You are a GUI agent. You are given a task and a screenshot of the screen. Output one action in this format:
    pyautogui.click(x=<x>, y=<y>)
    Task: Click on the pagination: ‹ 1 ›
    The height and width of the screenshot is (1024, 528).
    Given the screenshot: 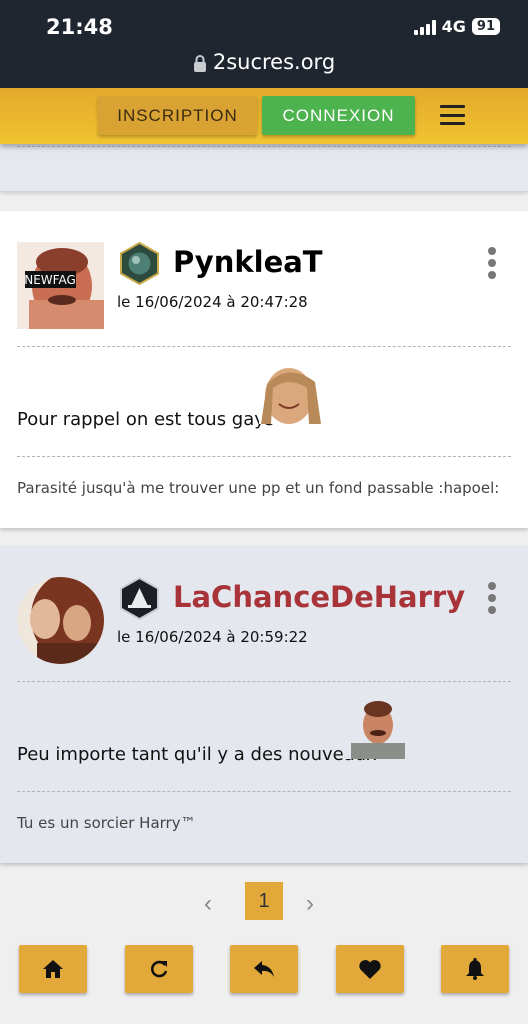 What is the action you would take?
    pyautogui.click(x=264, y=901)
    